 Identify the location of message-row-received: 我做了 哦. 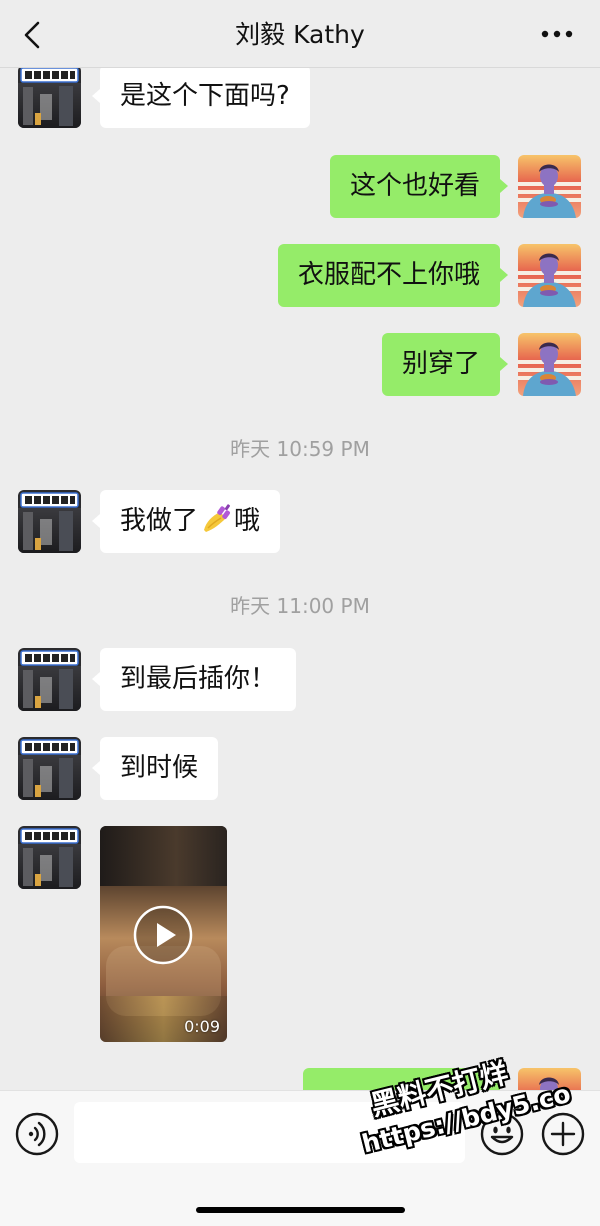
(300, 521).